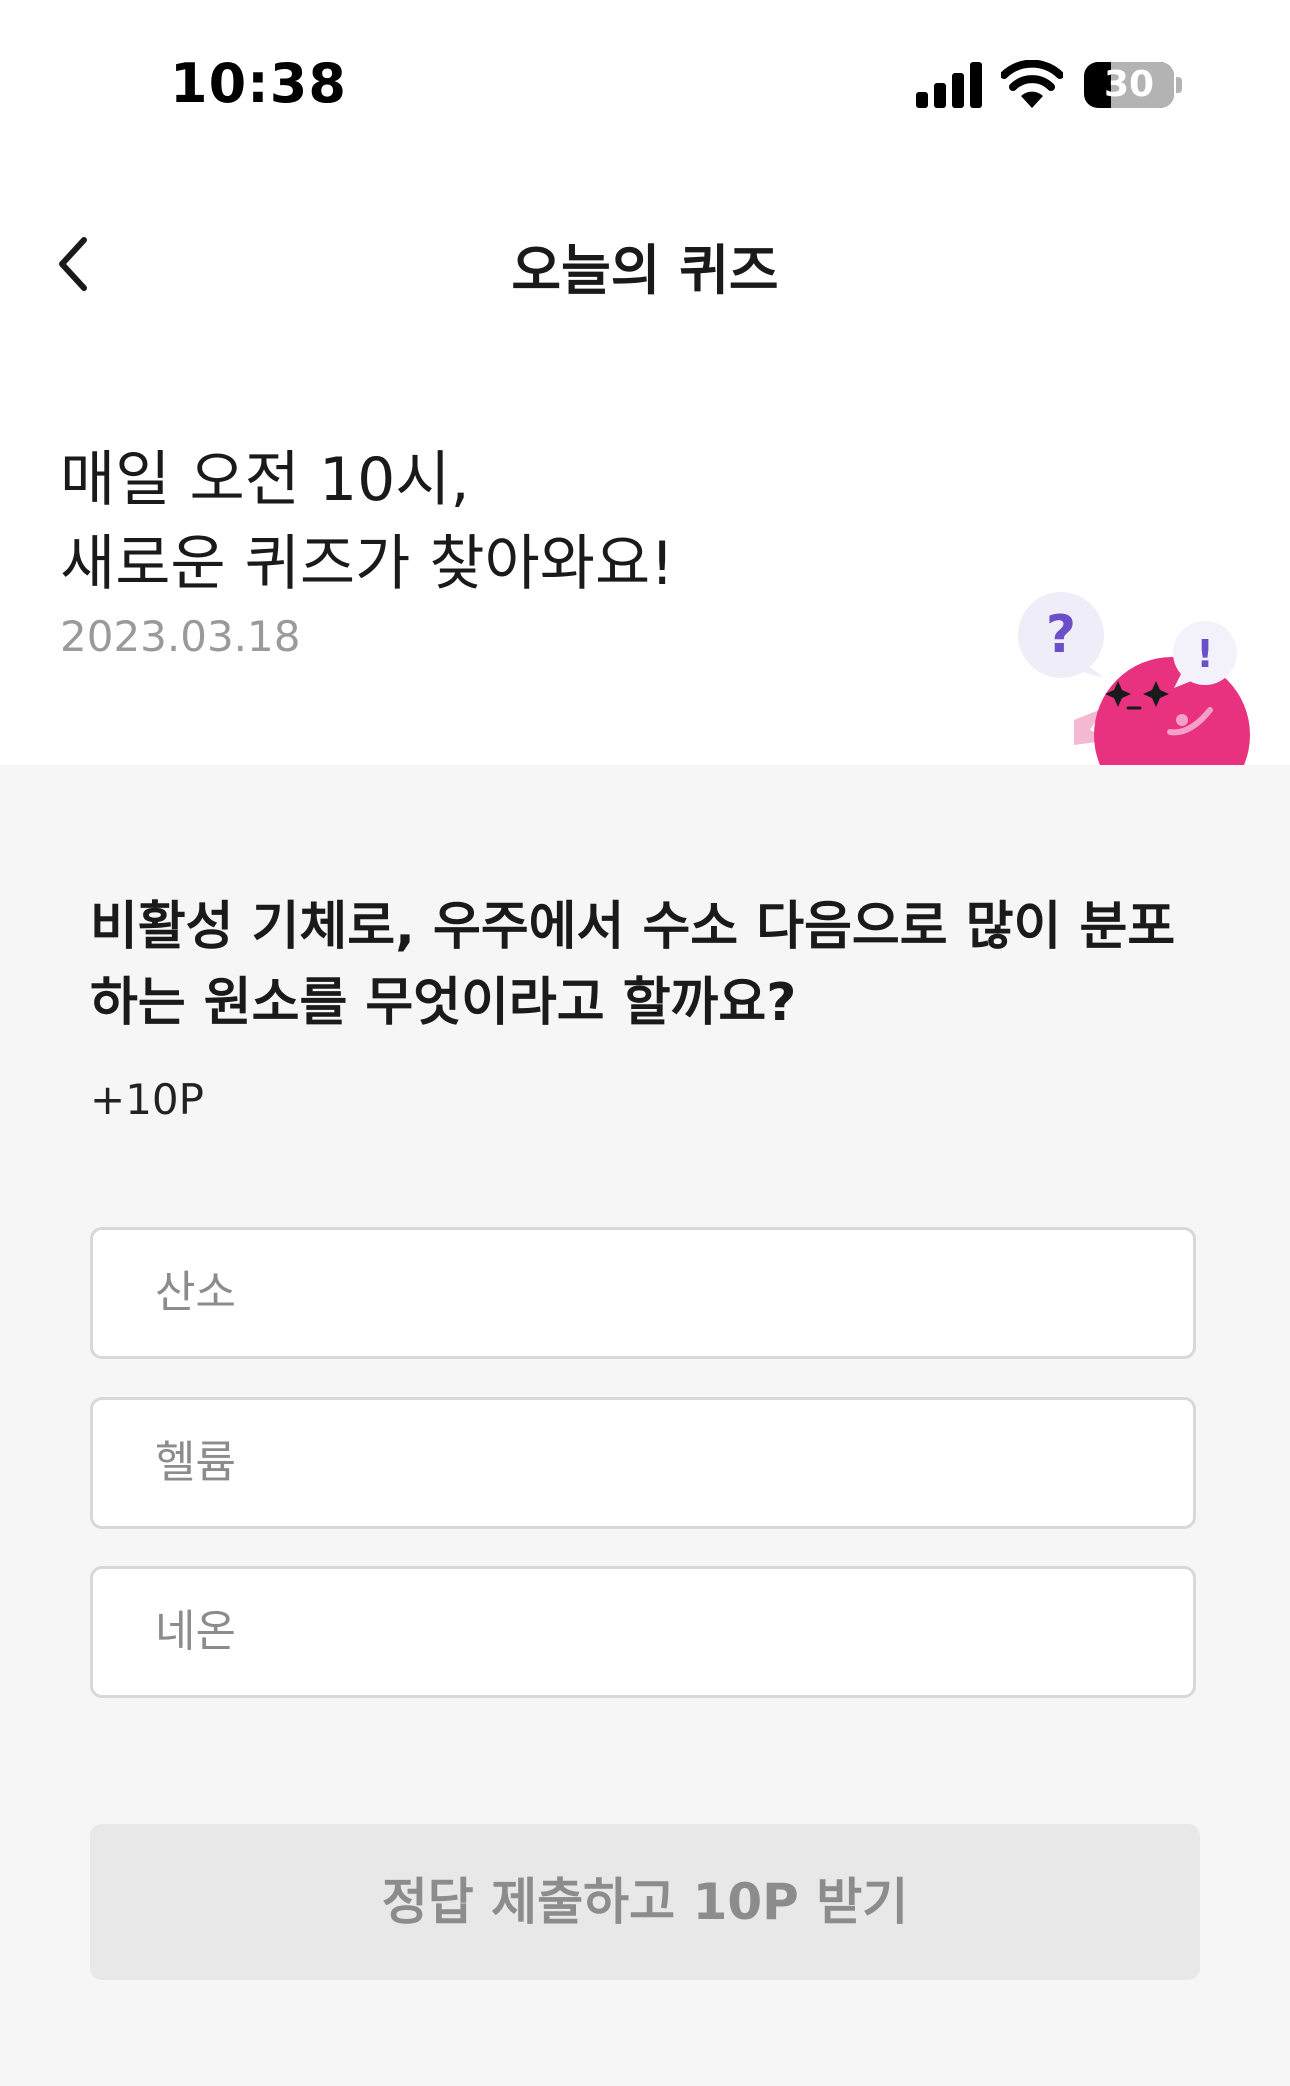  I want to click on answer-option-2: 헬륨, so click(643, 1463).